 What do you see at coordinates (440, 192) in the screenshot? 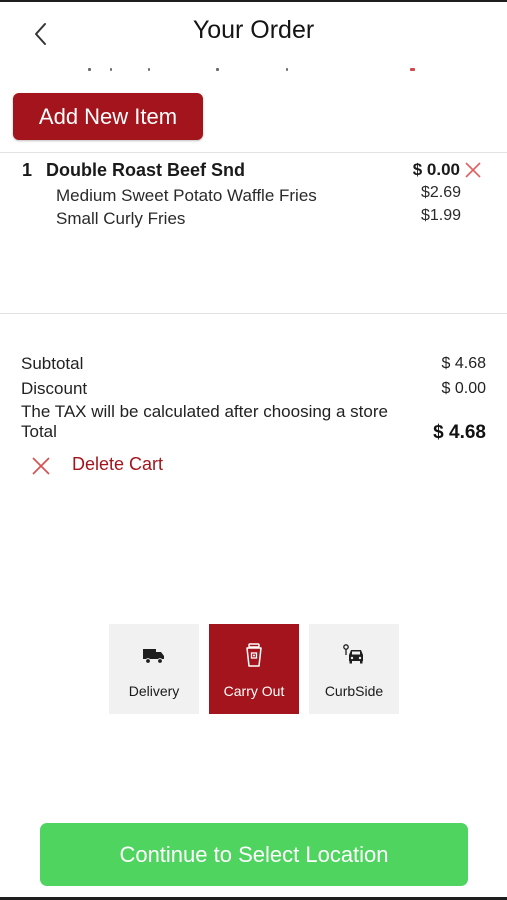
I see `modifier-price: $2.69` at bounding box center [440, 192].